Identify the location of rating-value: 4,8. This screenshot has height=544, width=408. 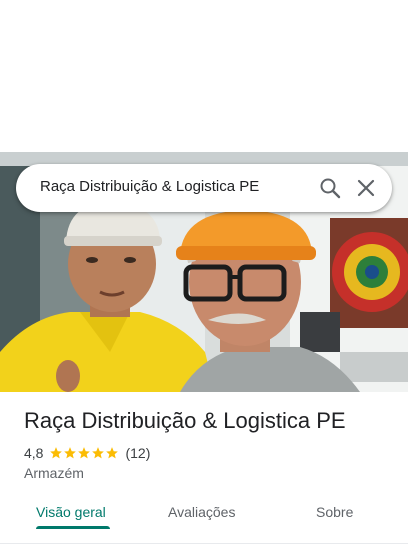
(34, 453).